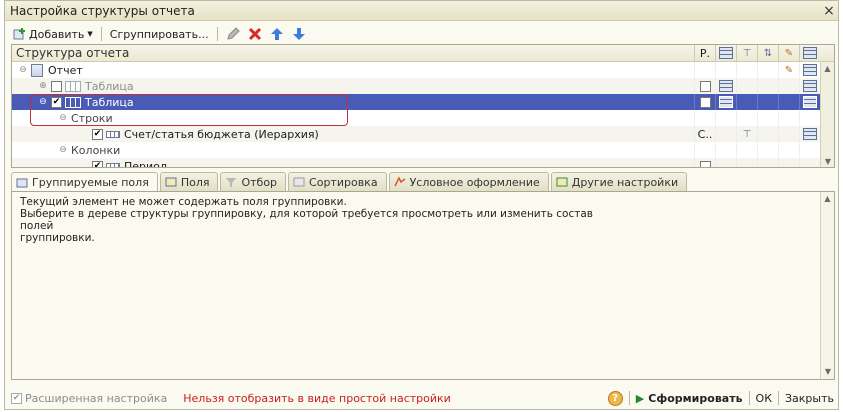  Describe the element at coordinates (233, 34) in the screenshot. I see `edit-button` at that location.